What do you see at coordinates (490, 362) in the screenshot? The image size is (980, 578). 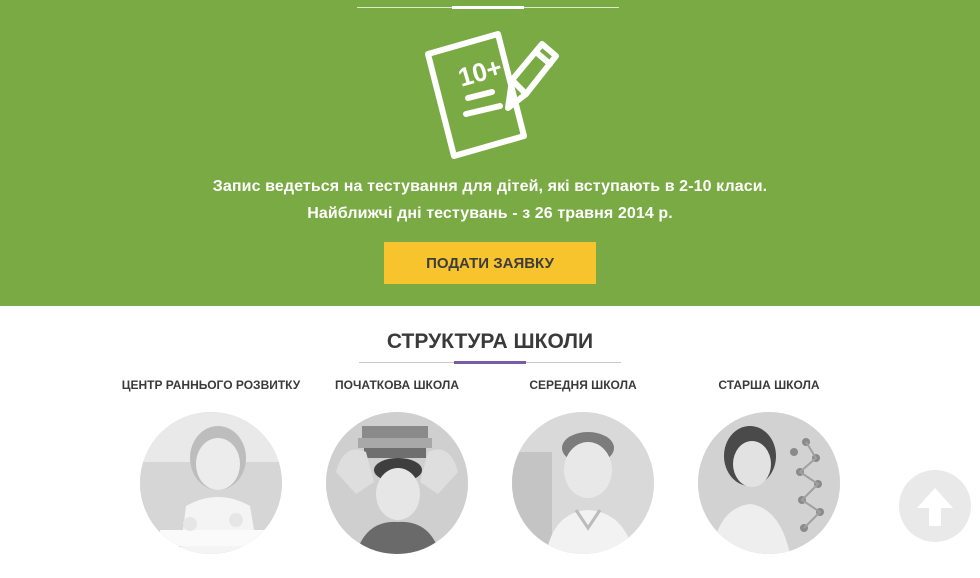 I see `section-divider-accent` at bounding box center [490, 362].